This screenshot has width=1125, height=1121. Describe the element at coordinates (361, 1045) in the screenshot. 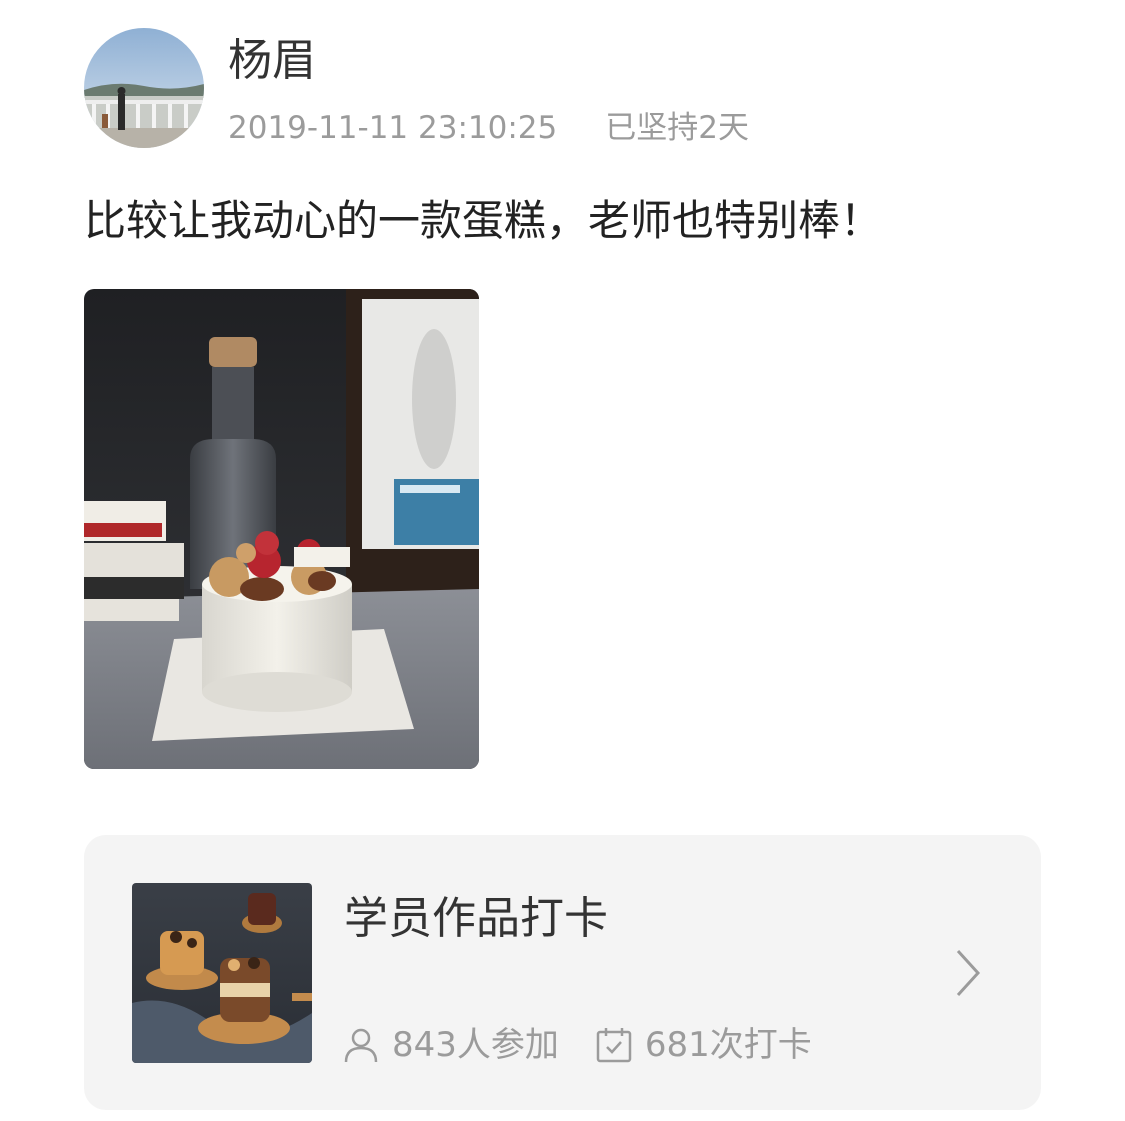

I see `person-icon` at that location.